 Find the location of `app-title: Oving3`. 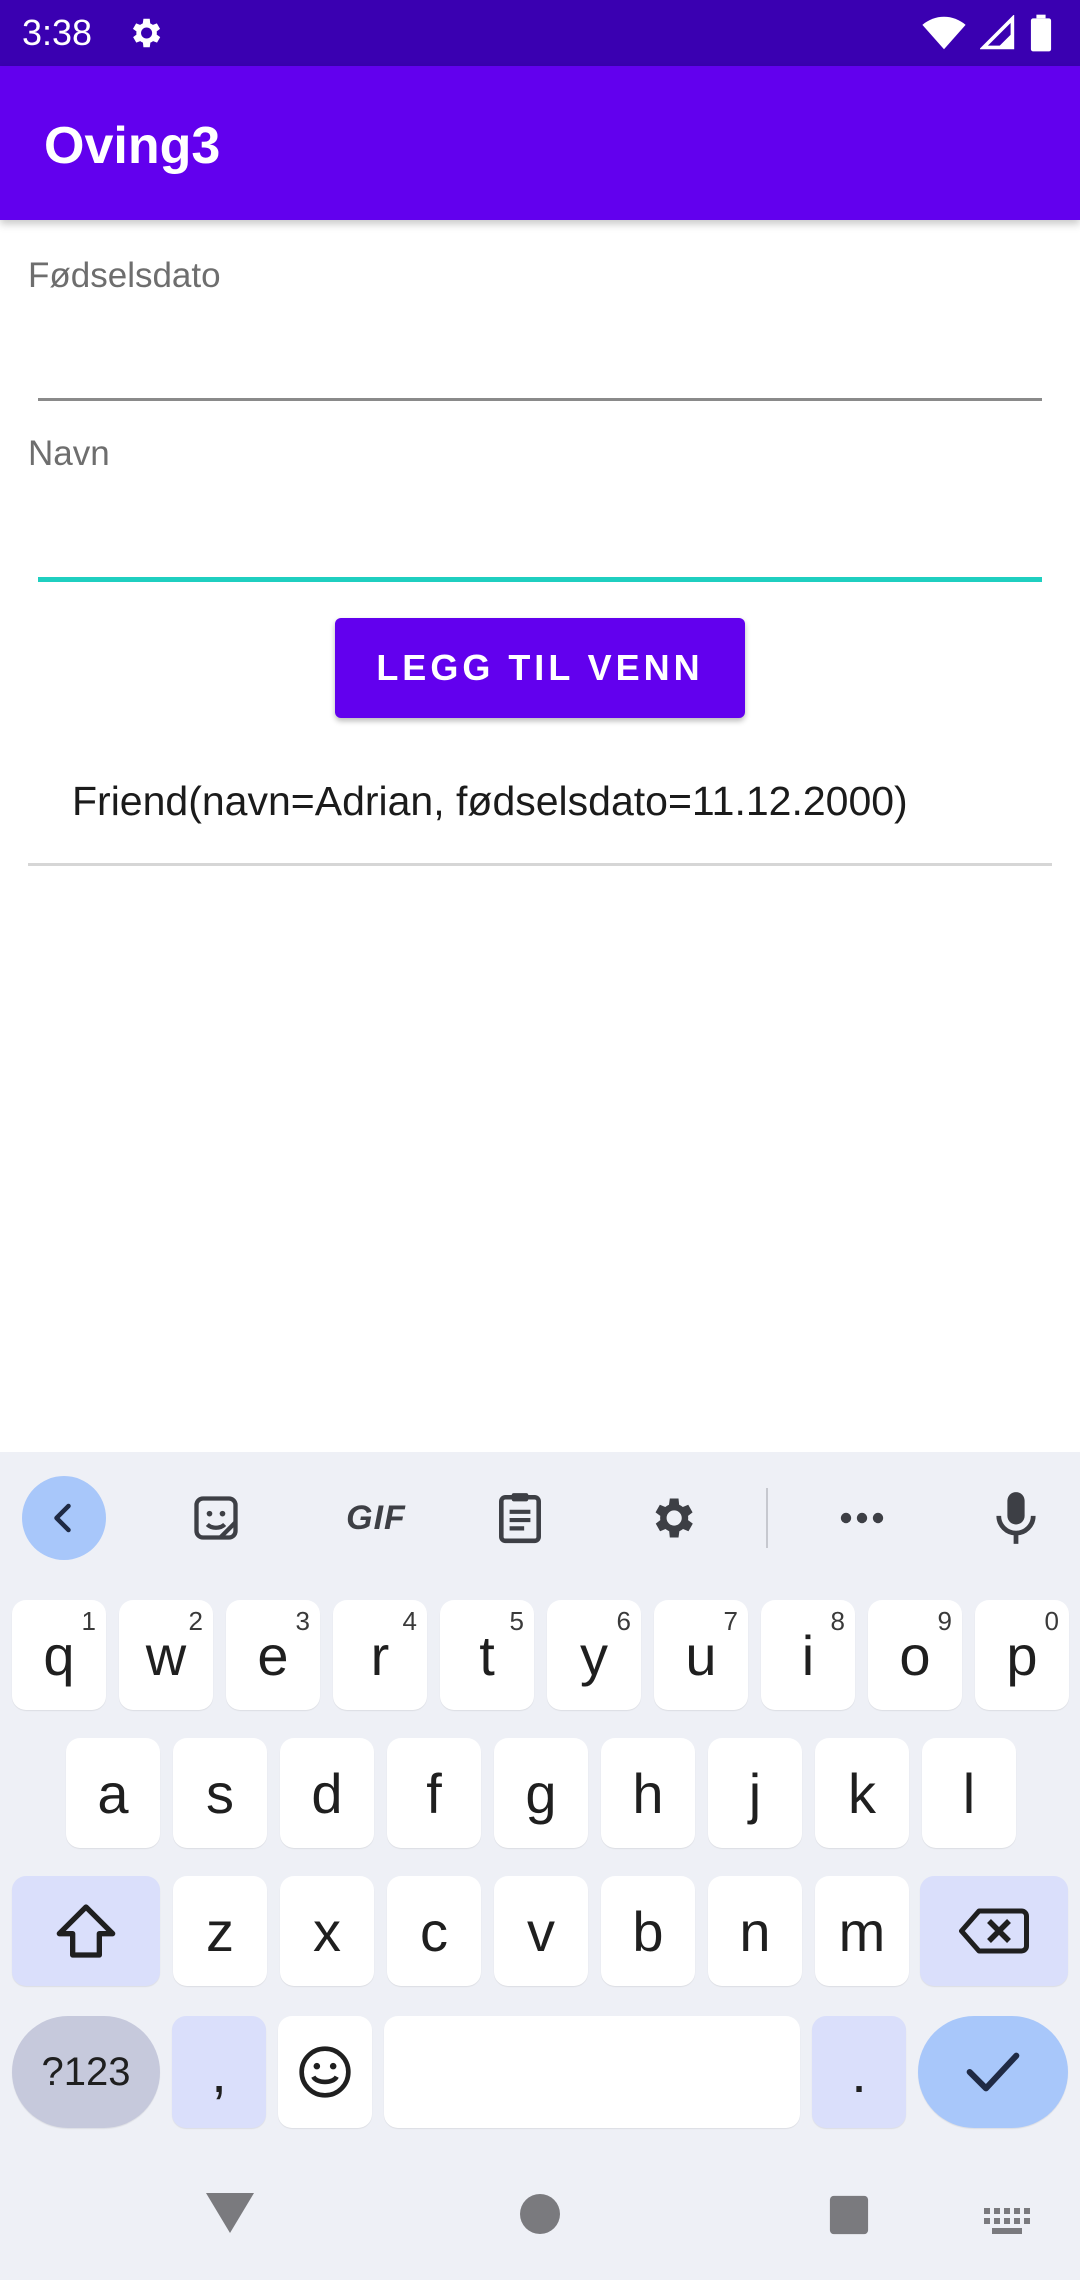

app-title: Oving3 is located at coordinates (132, 146).